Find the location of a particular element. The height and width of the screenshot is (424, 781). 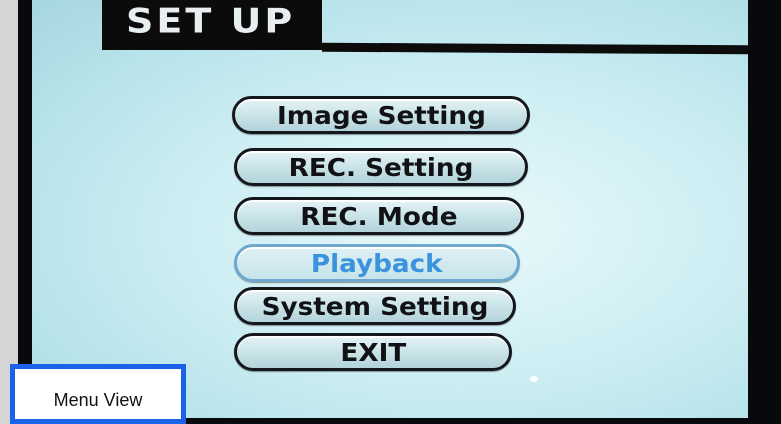

menu-item-rec-mode: REC. Mode is located at coordinates (379, 216).